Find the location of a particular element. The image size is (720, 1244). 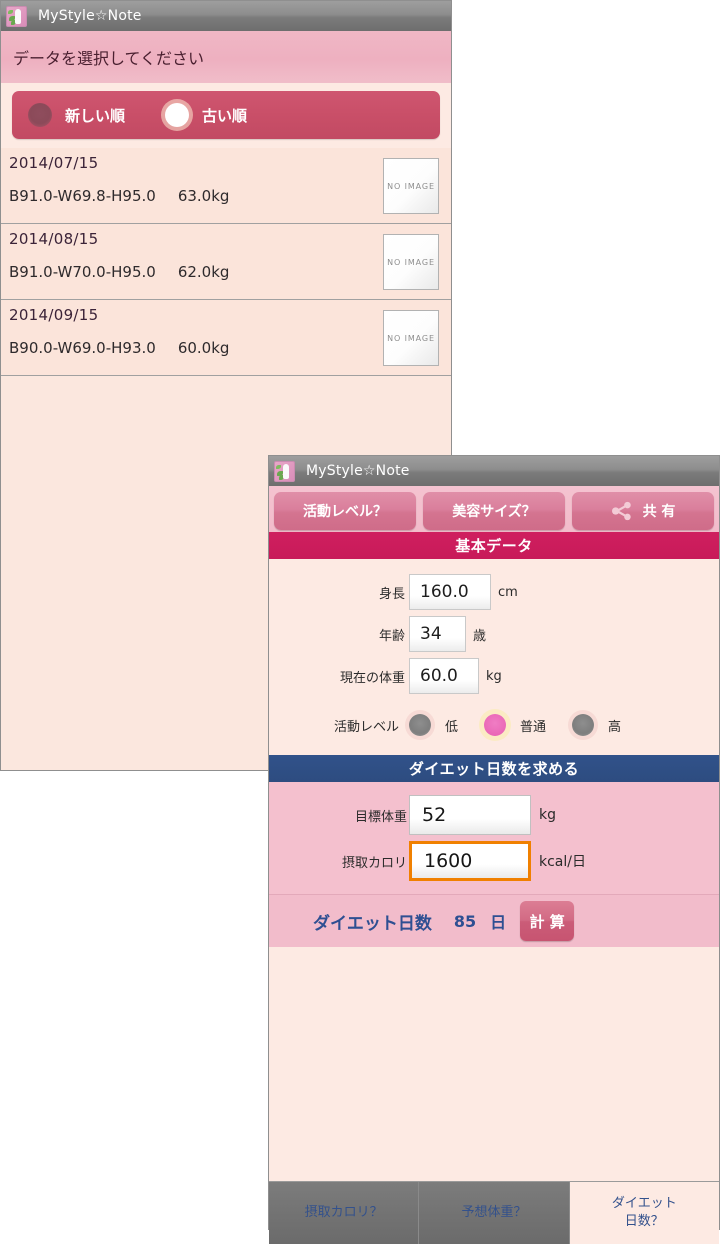

calculate-button: 計 算 is located at coordinates (547, 921).